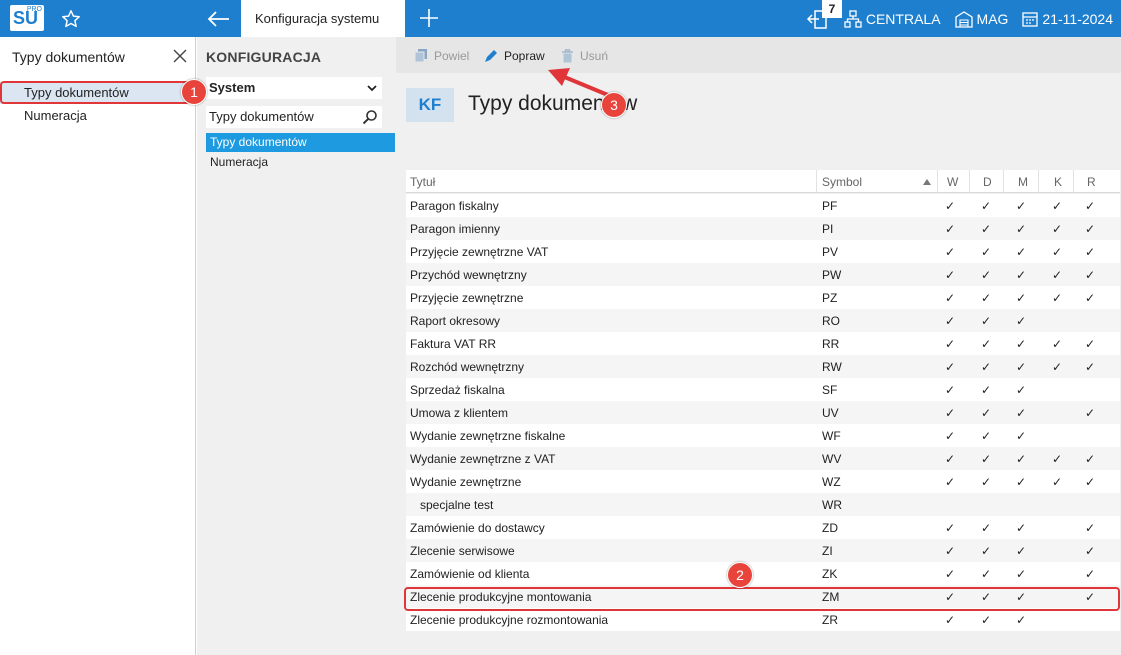 This screenshot has height=655, width=1121. Describe the element at coordinates (294, 117) in the screenshot. I see `config-search-input: Typy dokumentów` at that location.